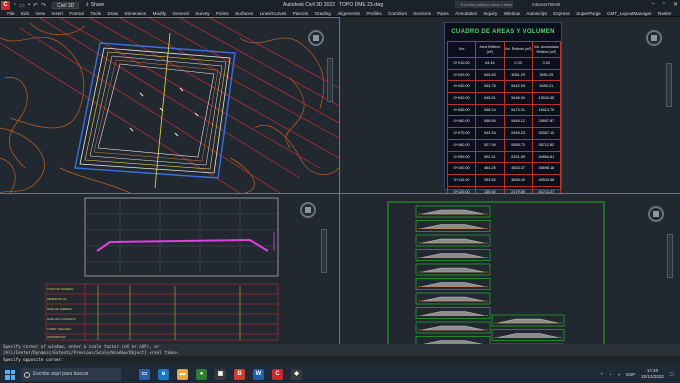 This screenshot has width=680, height=383. What do you see at coordinates (5, 5) in the screenshot?
I see `civil3d-logo-icon: C` at bounding box center [5, 5].